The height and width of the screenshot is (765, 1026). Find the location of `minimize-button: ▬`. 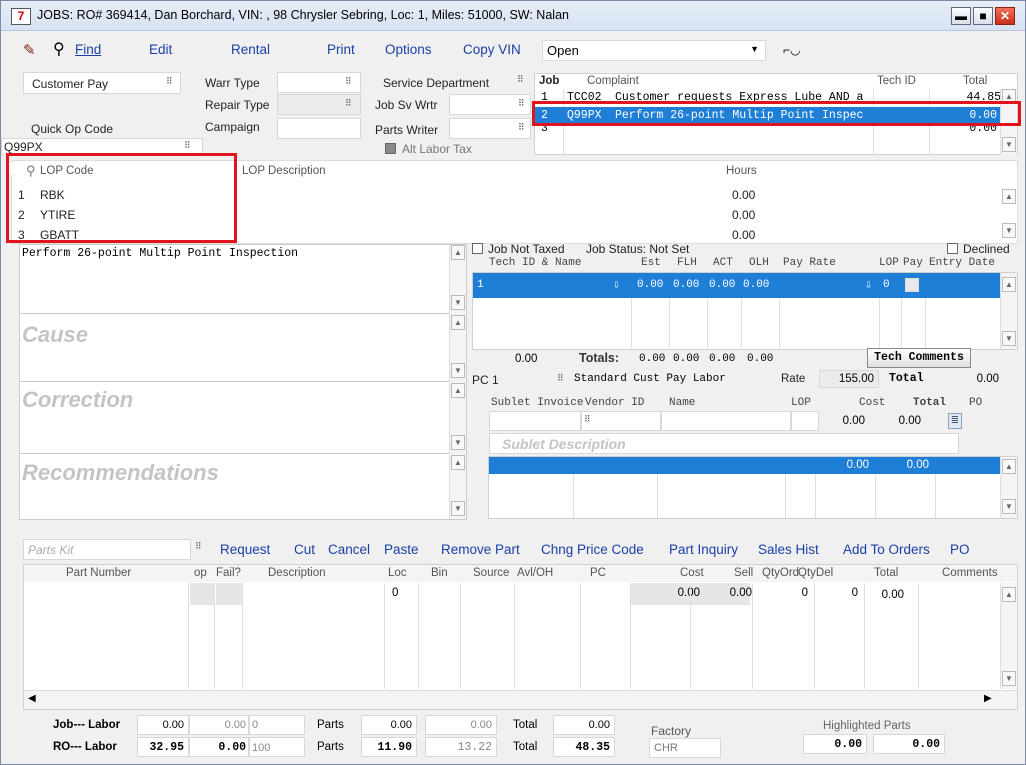

minimize-button: ▬ is located at coordinates (961, 16).